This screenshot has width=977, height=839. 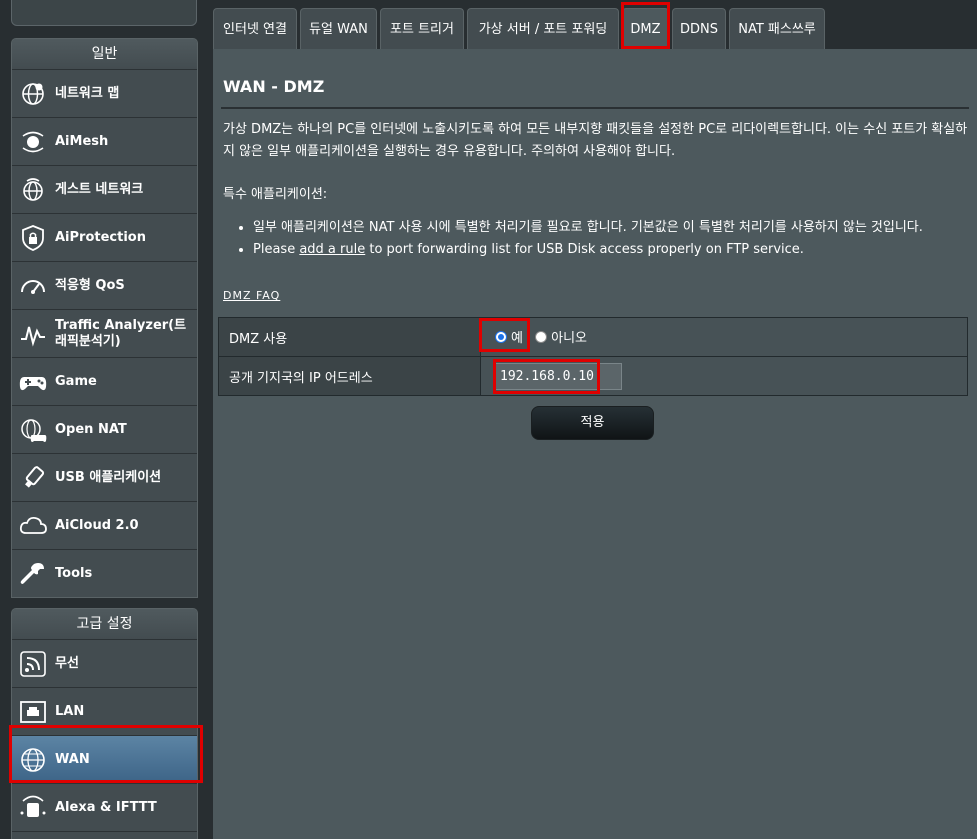 I want to click on sidebar-item-alexa-ifttt: Alexa & IFTTT, so click(x=104, y=808).